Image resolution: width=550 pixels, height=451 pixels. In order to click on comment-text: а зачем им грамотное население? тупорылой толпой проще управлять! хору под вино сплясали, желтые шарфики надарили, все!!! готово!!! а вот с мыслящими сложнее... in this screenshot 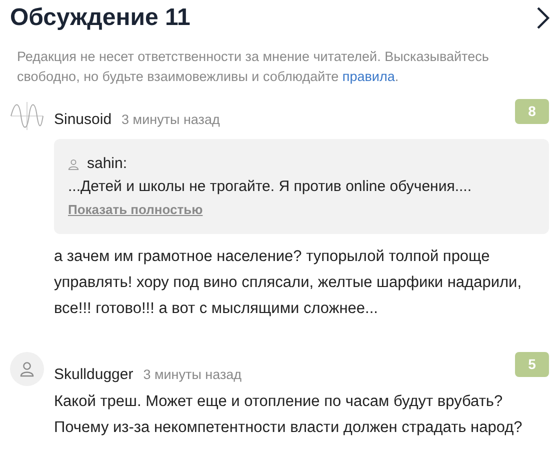, I will do `click(288, 283)`.